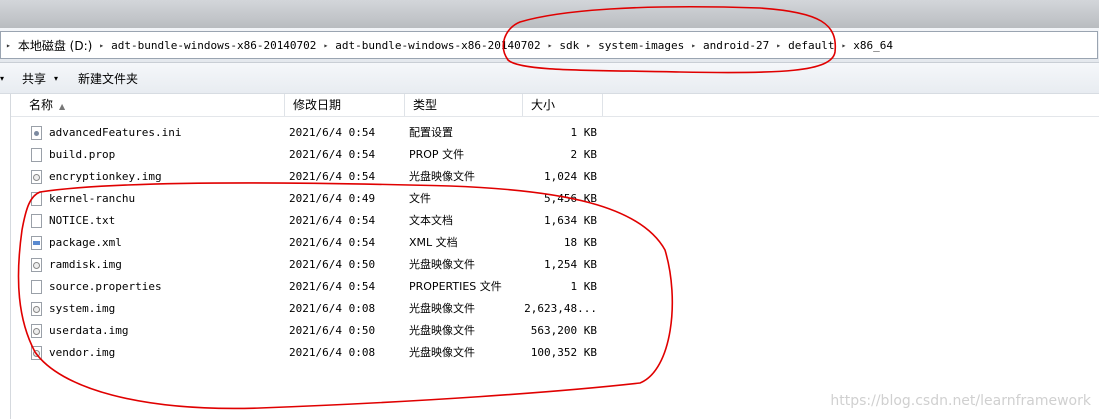 This screenshot has height=419, width=1099. I want to click on share-button-label: 共享, so click(34, 78).